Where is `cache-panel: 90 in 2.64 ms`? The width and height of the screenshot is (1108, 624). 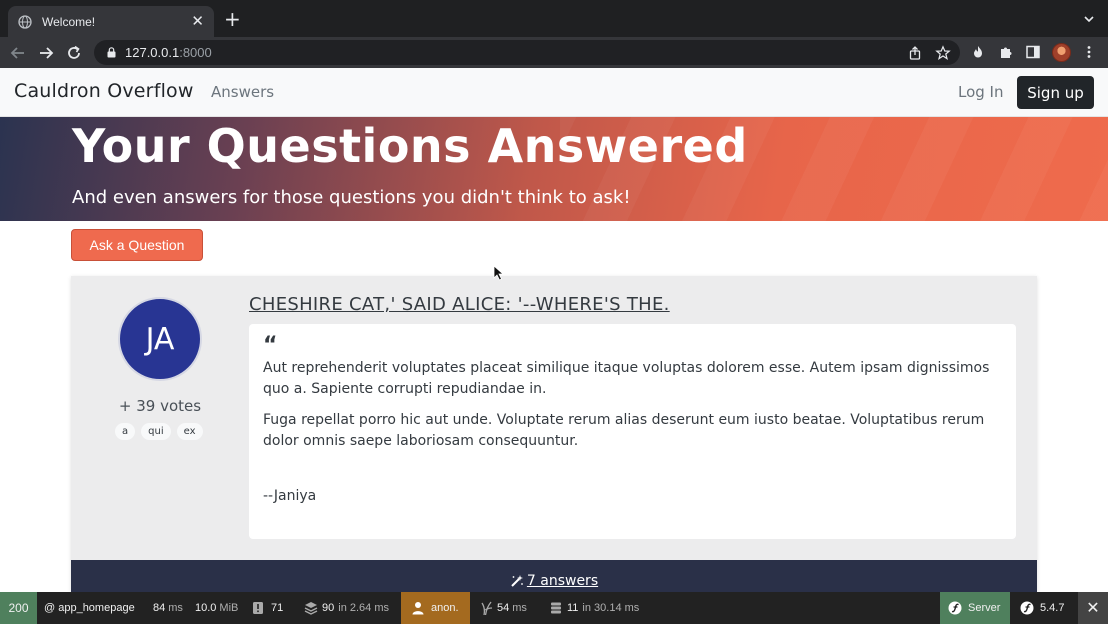 cache-panel: 90 in 2.64 ms is located at coordinates (346, 608).